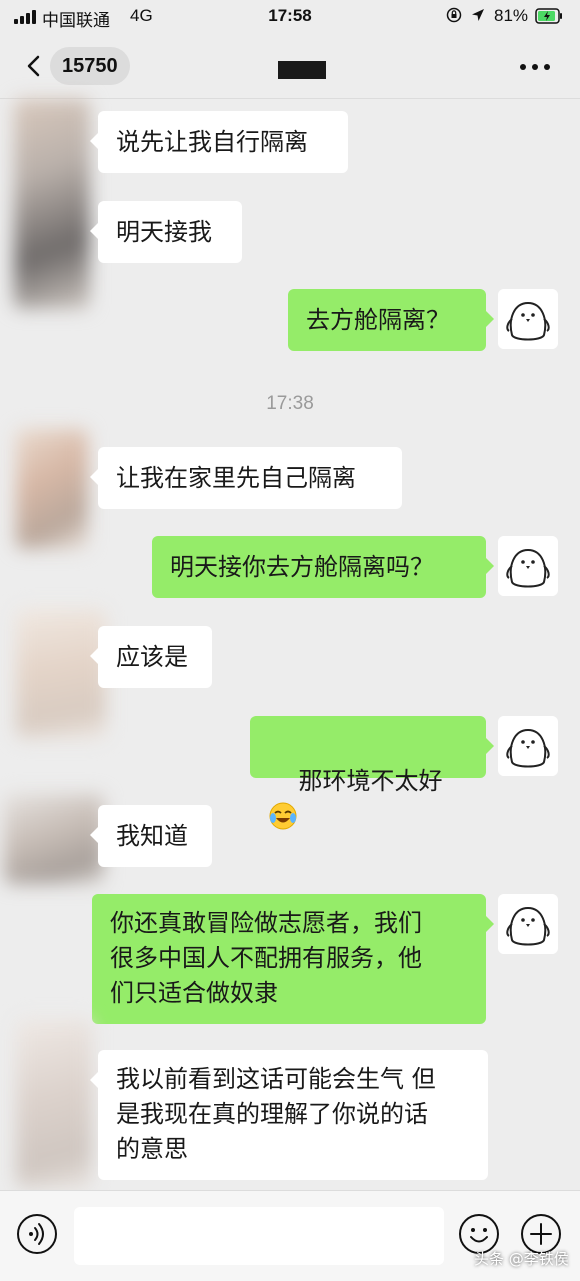  I want to click on outgoing-message: 你还真敢冒险做志愿者，我们 很多中国人不配拥有服务，他 们只适合做奴隶, so click(293, 959).